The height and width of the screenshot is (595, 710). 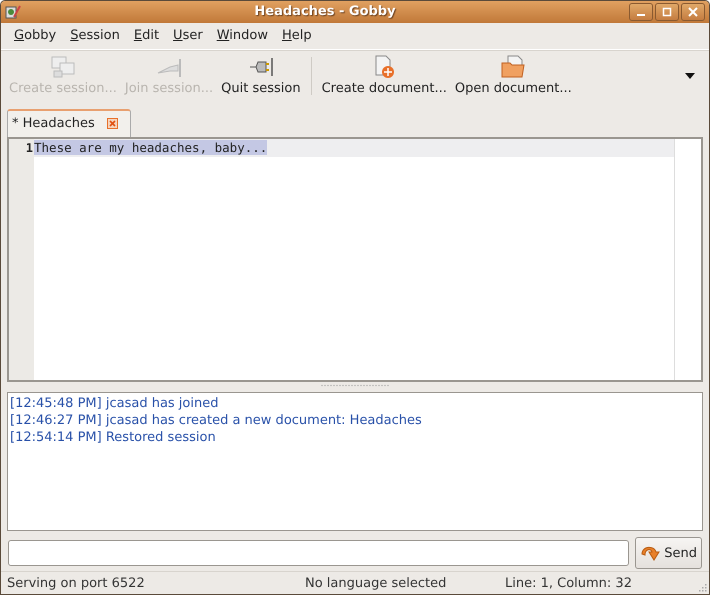 I want to click on line-number: 1, so click(x=29, y=148).